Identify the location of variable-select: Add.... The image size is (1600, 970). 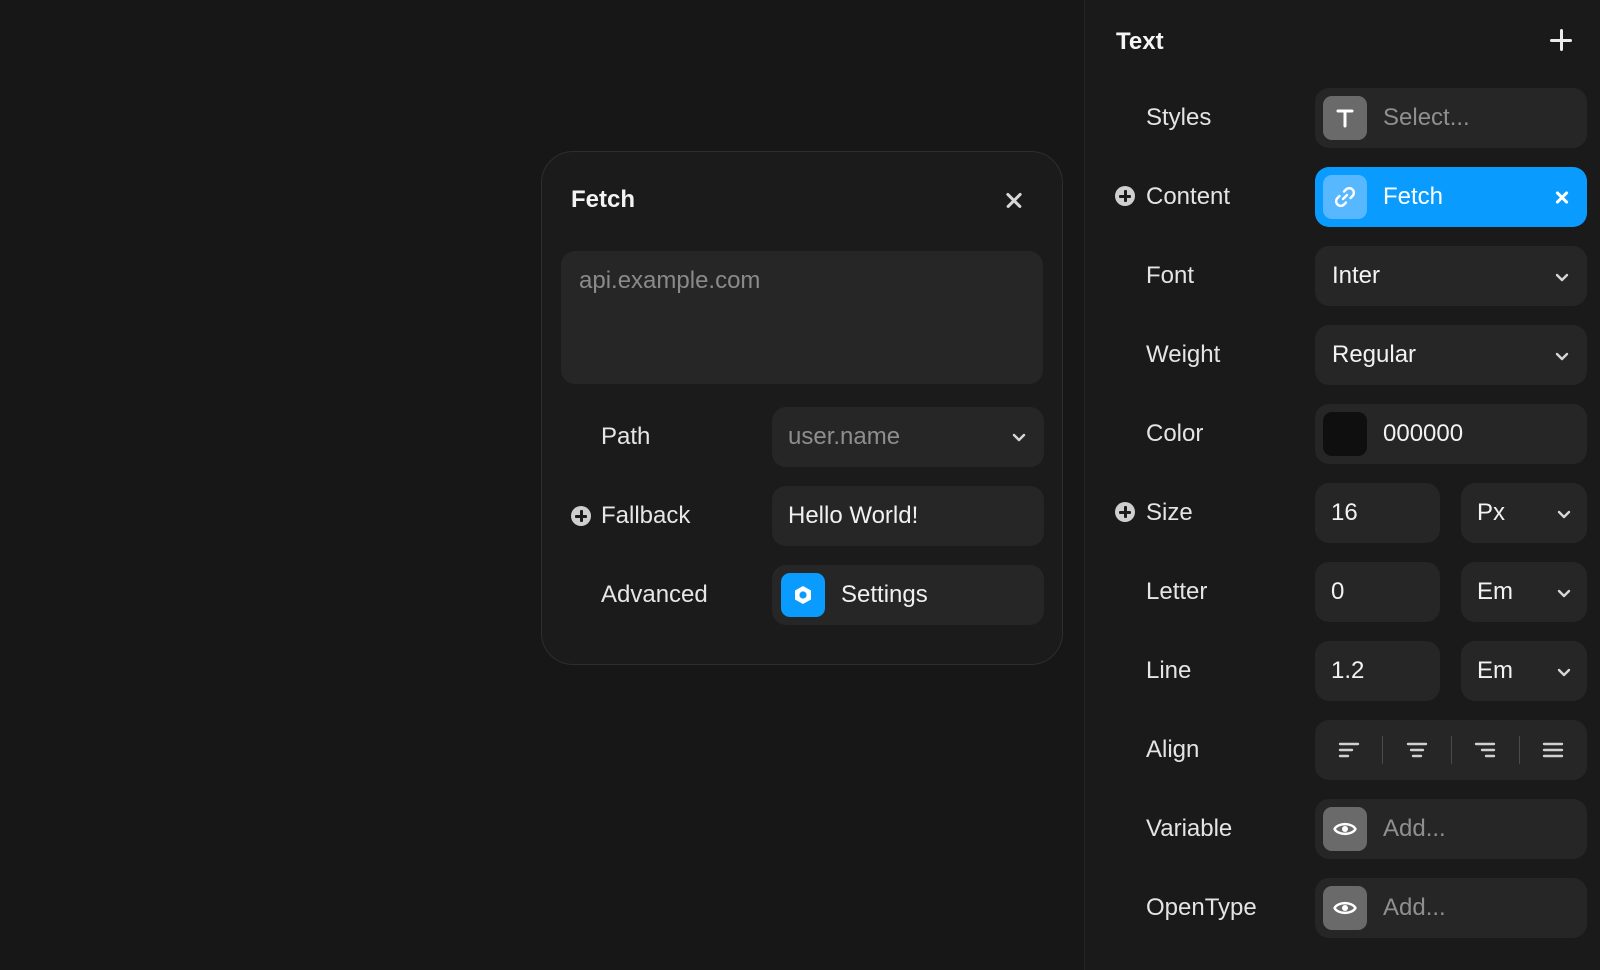
(1451, 829).